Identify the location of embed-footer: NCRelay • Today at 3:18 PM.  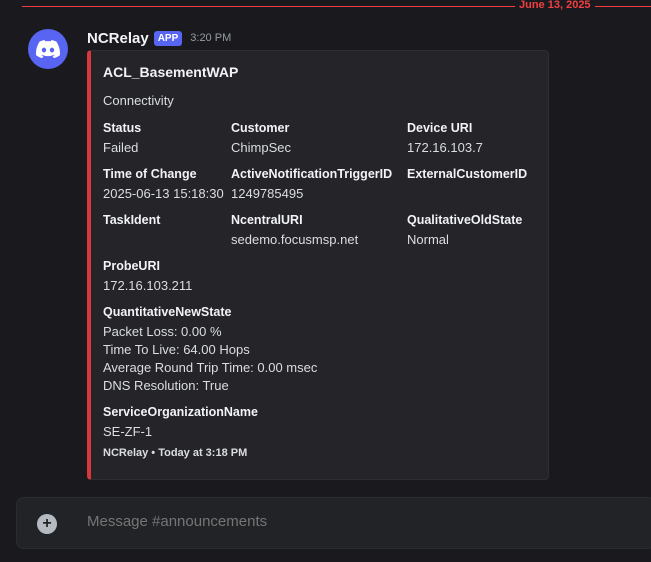
(175, 453).